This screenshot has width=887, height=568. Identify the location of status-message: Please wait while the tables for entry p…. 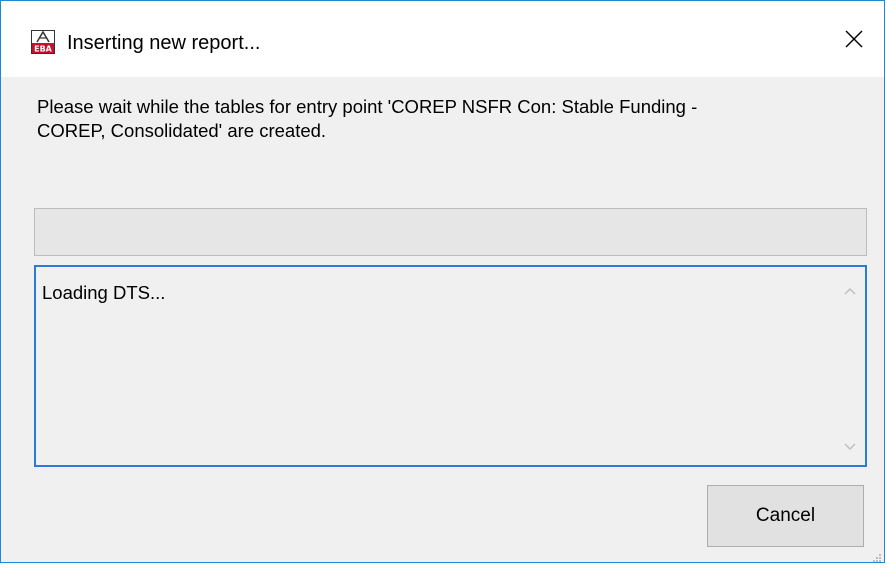
(367, 118).